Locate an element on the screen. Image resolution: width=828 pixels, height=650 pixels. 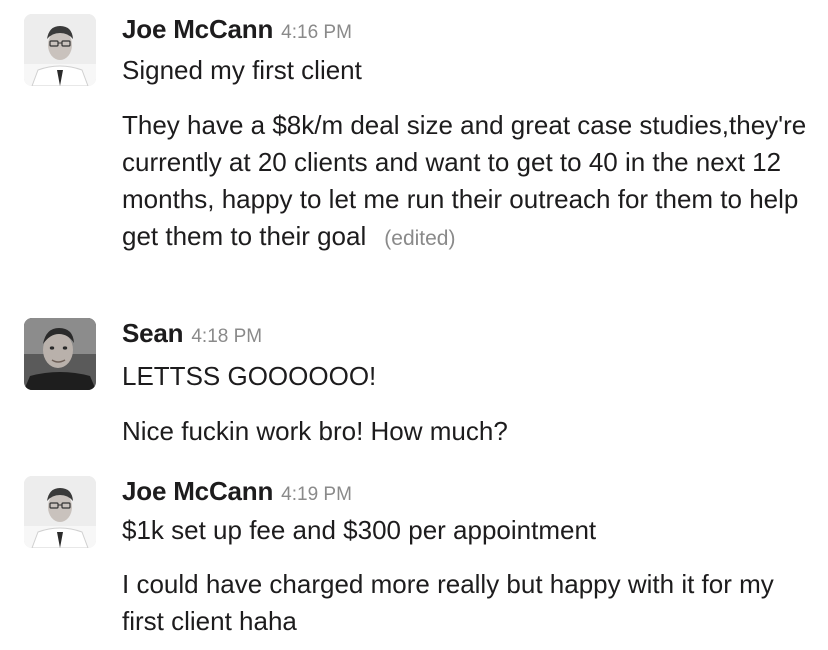
message-timestamp: 4:18 PM is located at coordinates (226, 337).